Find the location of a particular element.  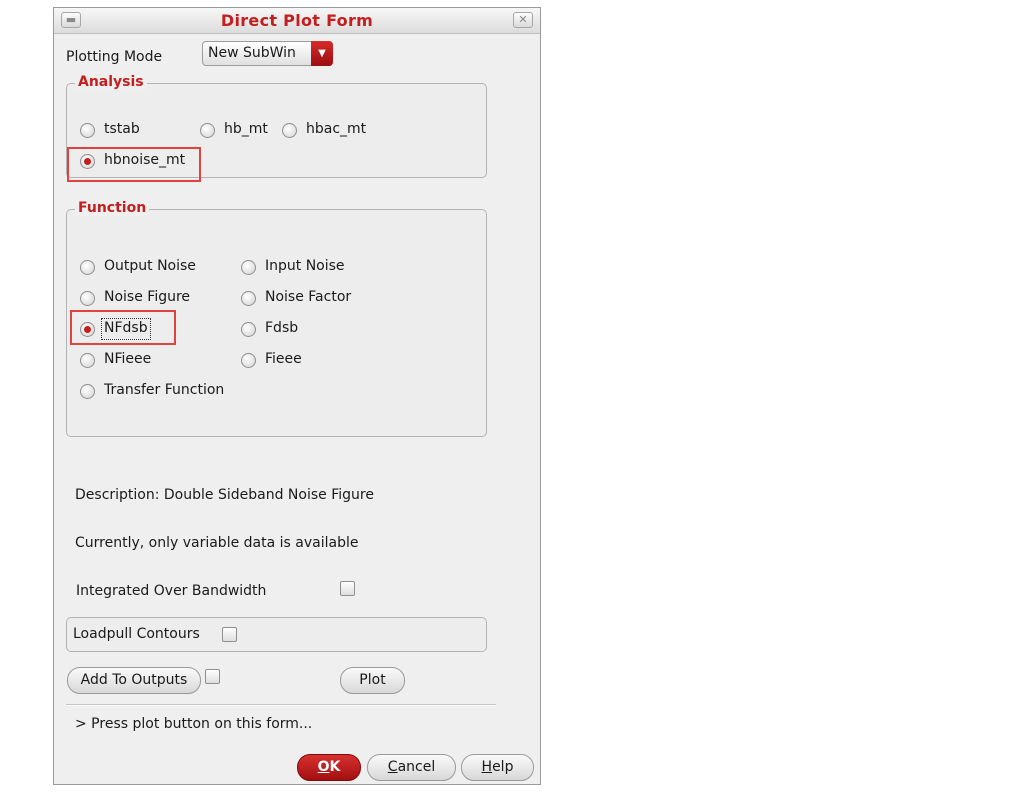

radio-noise-factor is located at coordinates (248, 298).